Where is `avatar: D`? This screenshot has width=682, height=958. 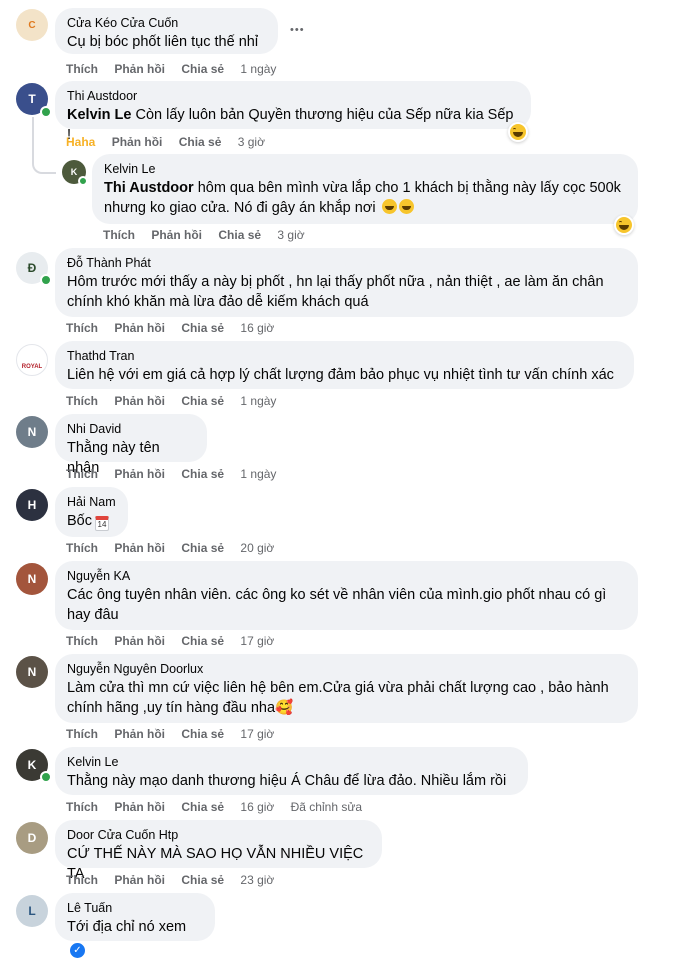
avatar: D is located at coordinates (32, 838).